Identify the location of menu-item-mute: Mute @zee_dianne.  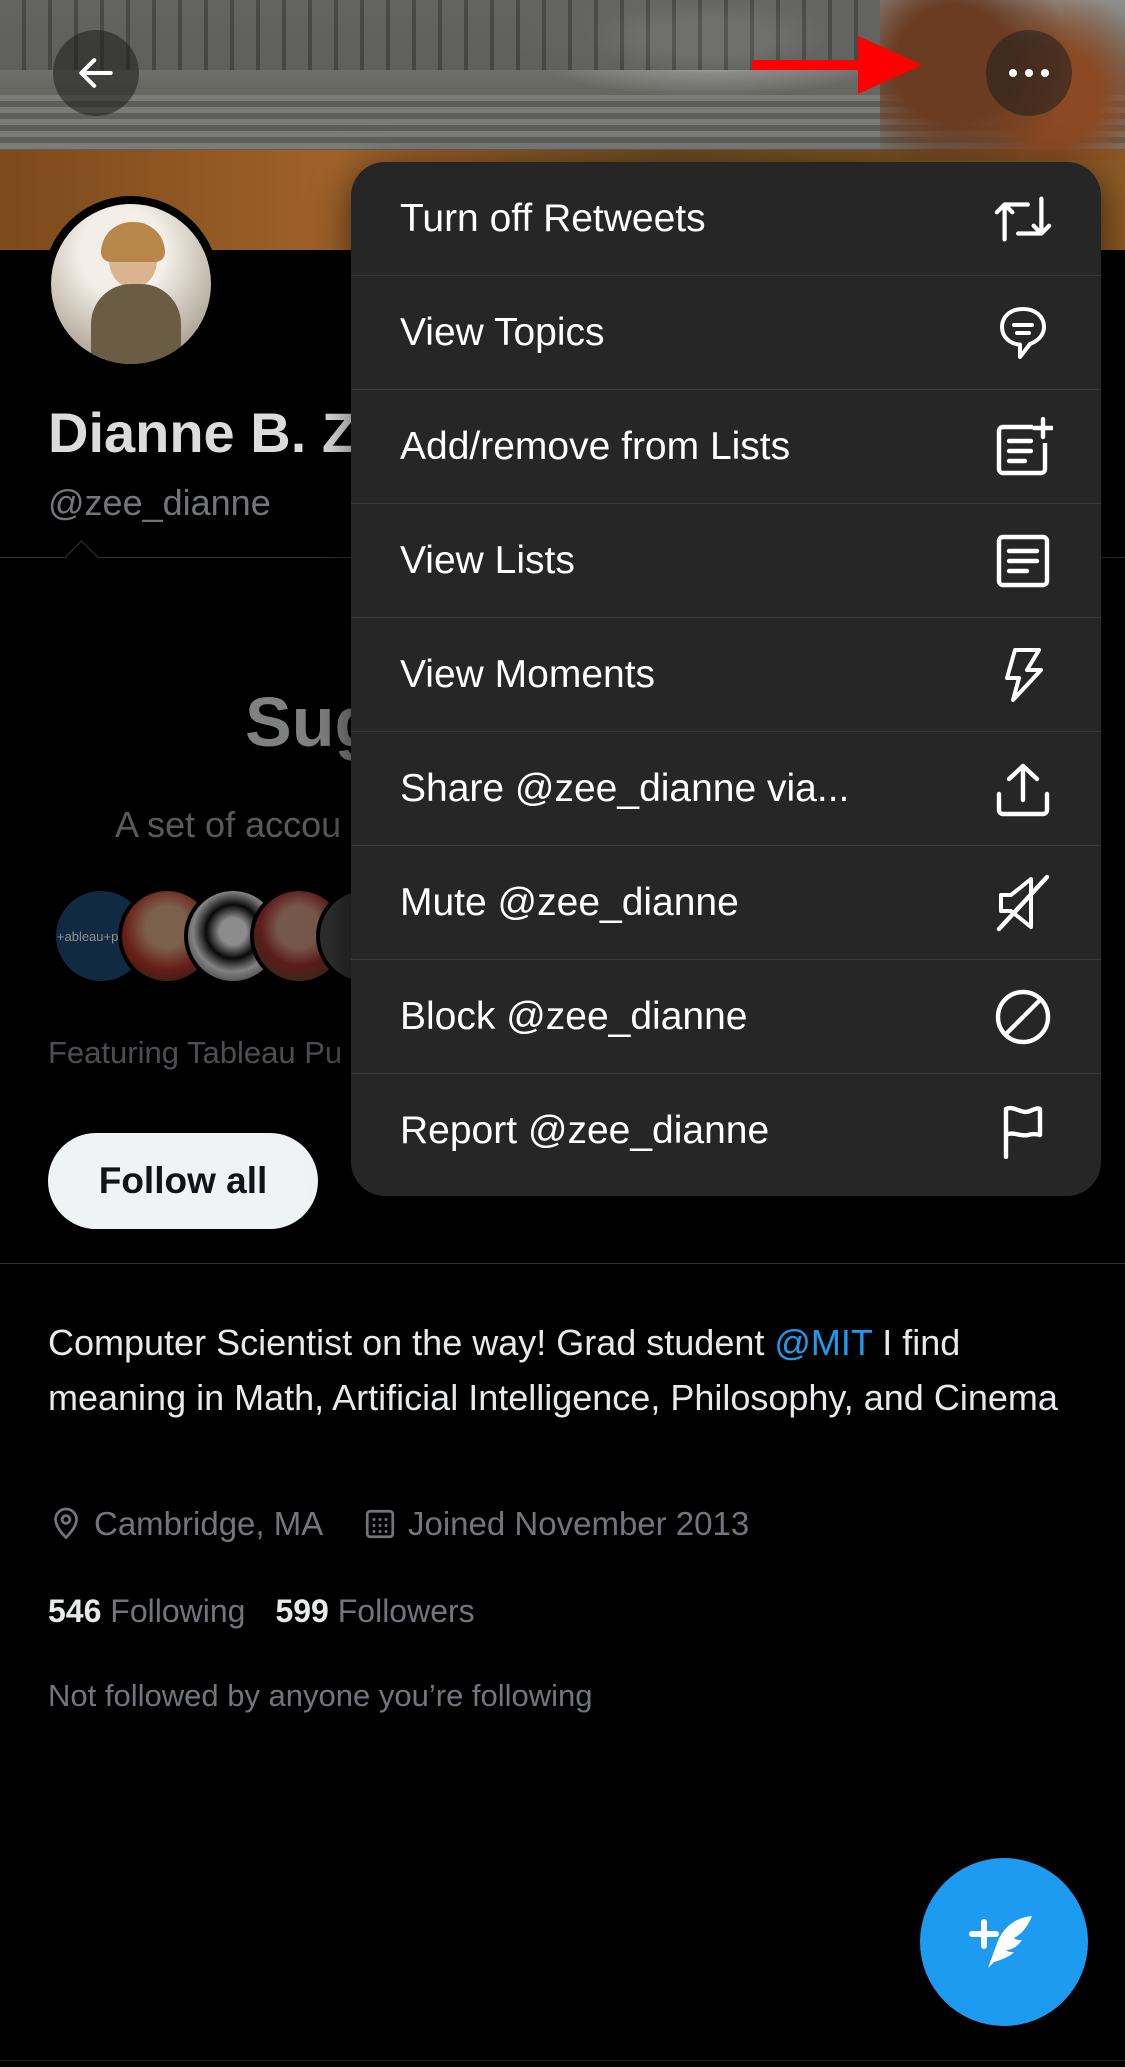
(726, 903).